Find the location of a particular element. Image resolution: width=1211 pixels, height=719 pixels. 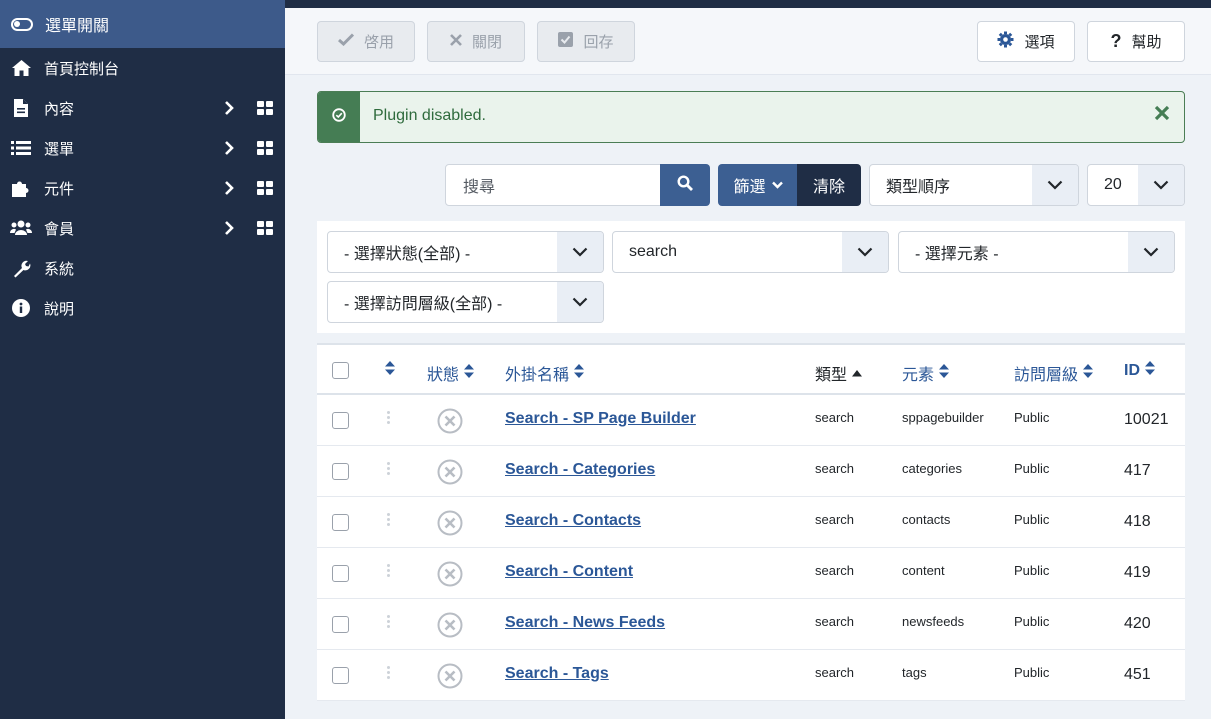

access-sort-header: 訪問層級 is located at coordinates (1054, 373).